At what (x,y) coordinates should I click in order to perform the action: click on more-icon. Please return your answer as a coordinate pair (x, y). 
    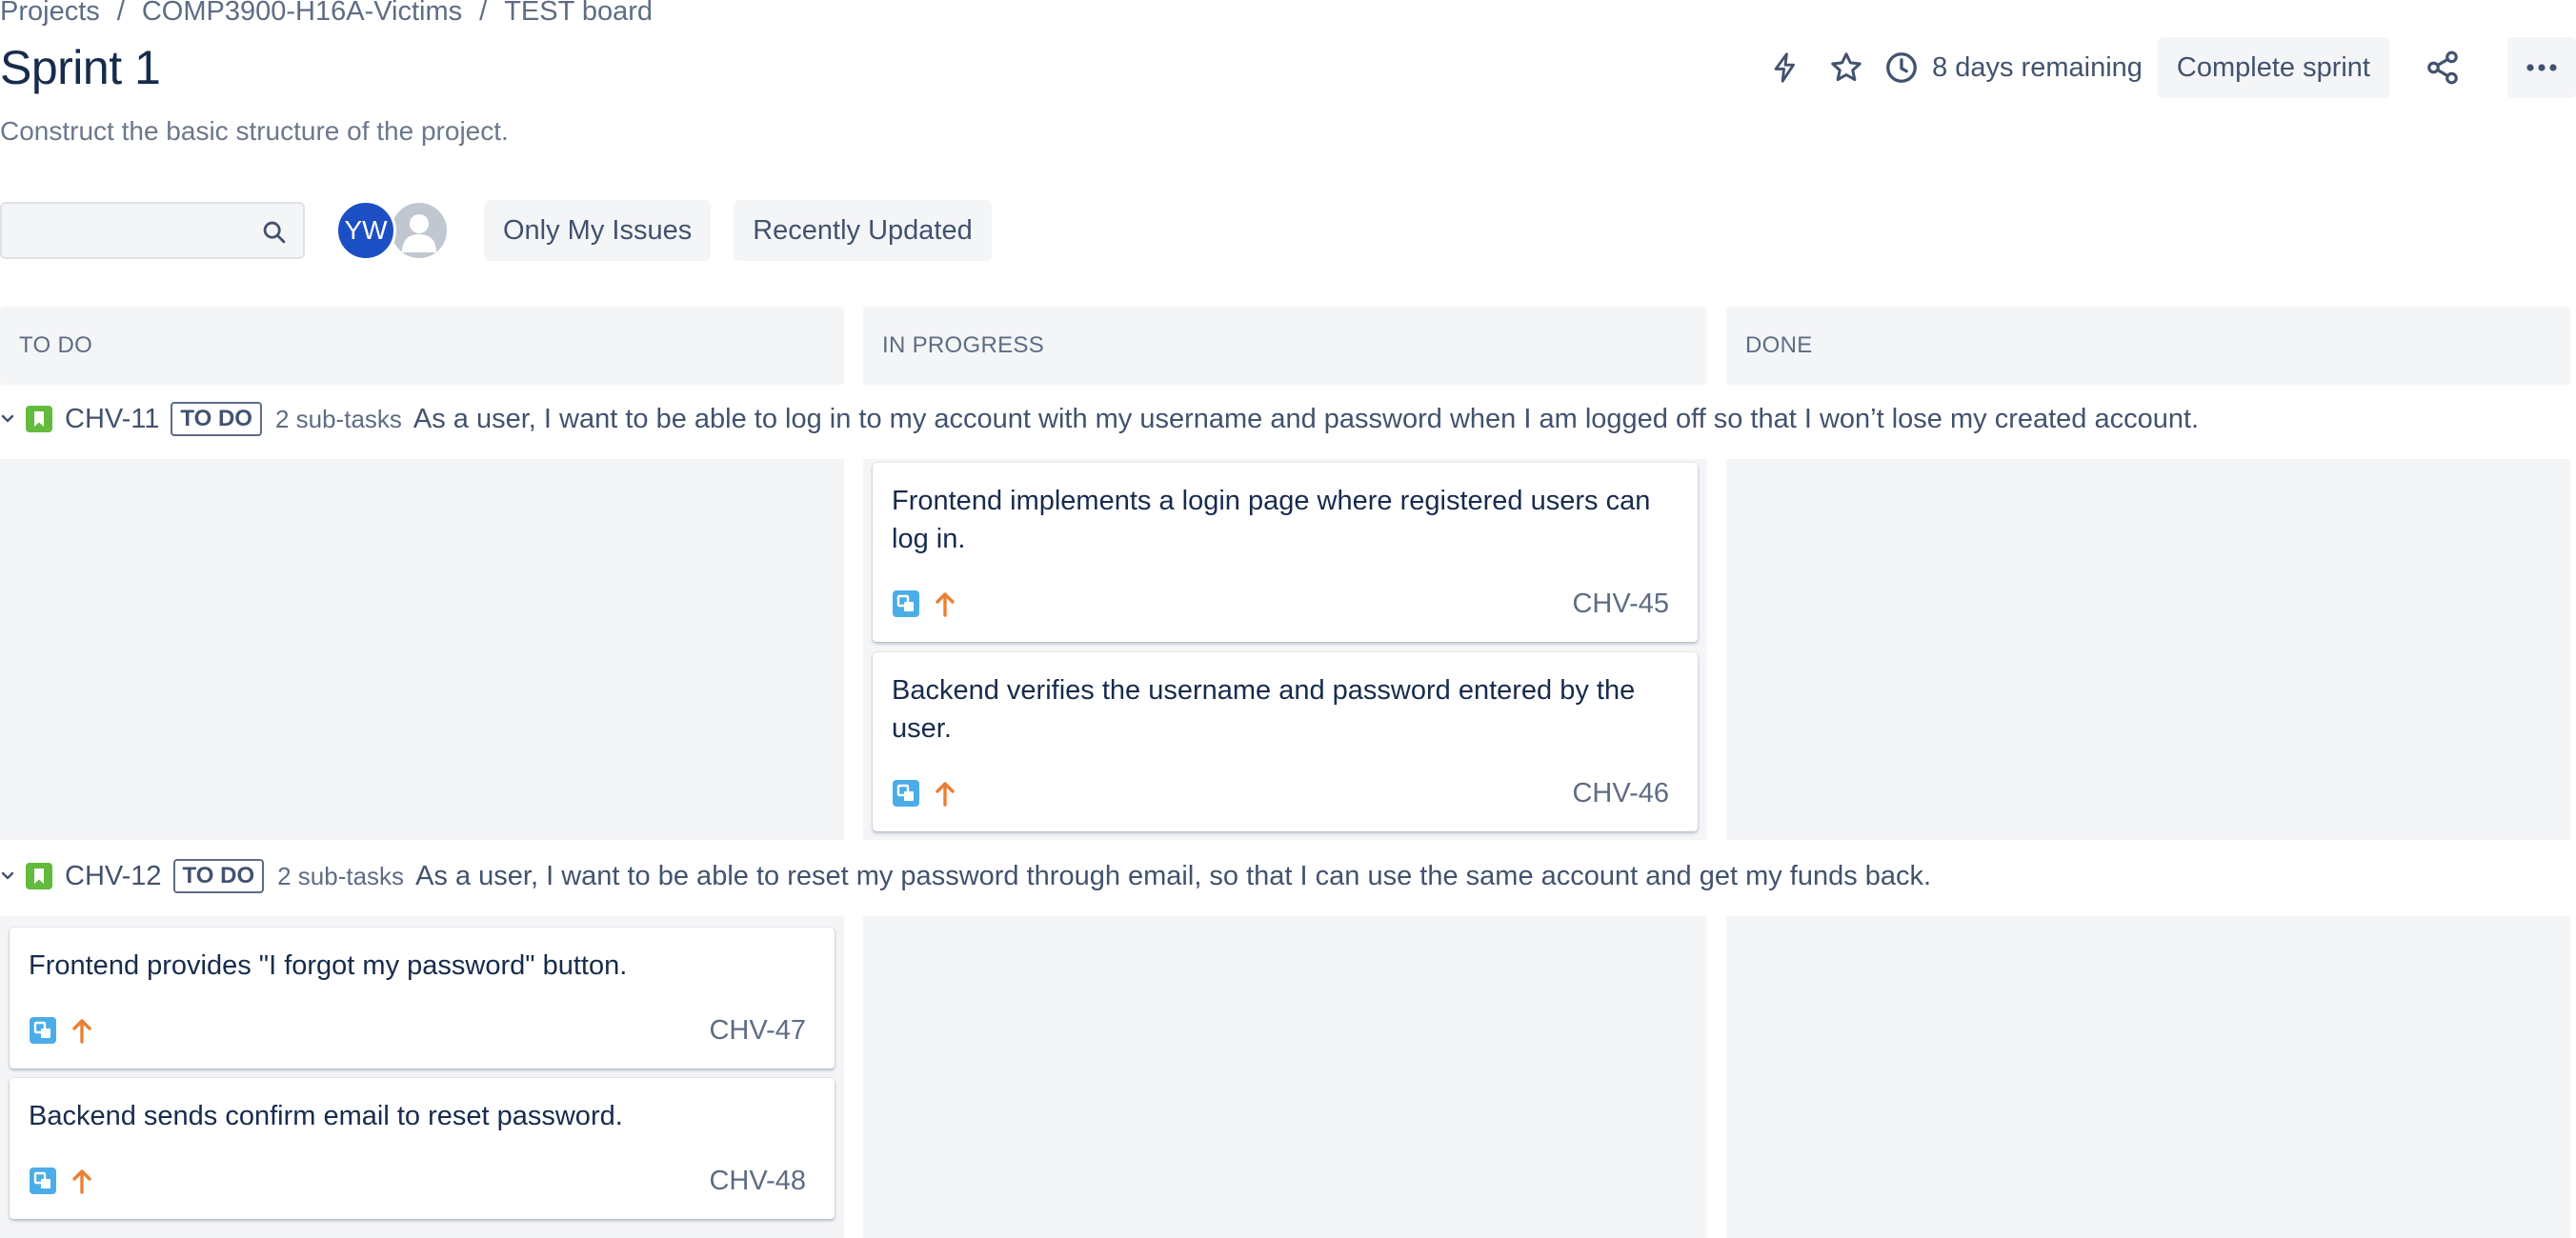
    Looking at the image, I should click on (2542, 67).